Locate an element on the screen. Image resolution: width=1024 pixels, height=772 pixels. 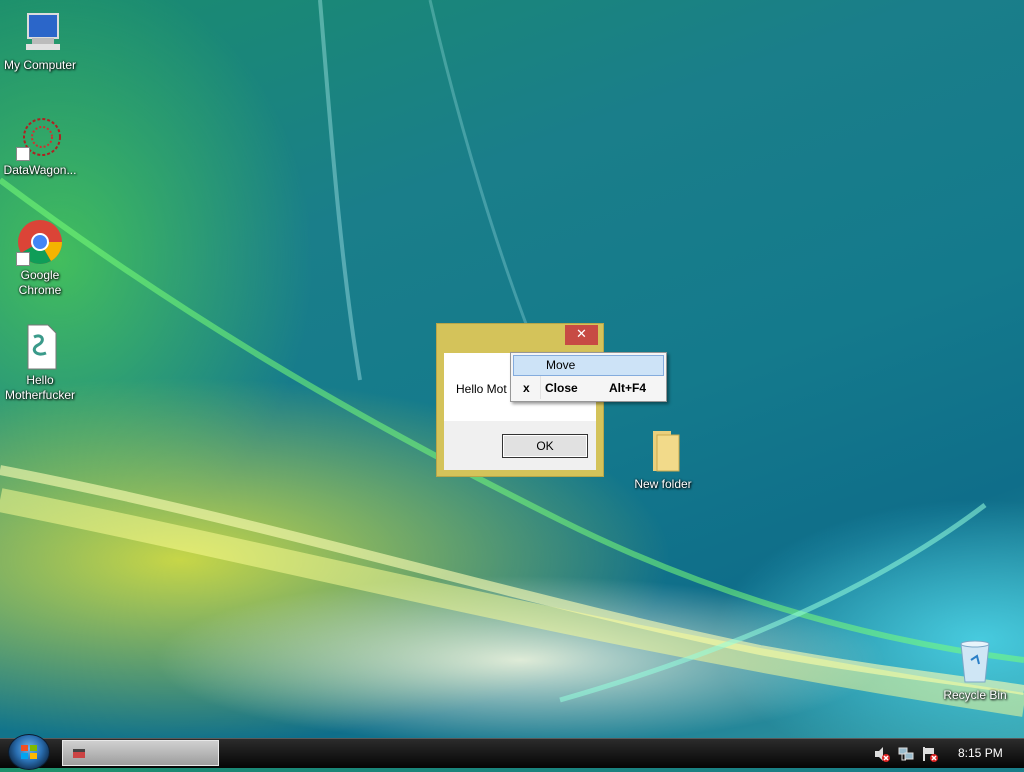
speaker-muted-icon is located at coordinates (882, 754).